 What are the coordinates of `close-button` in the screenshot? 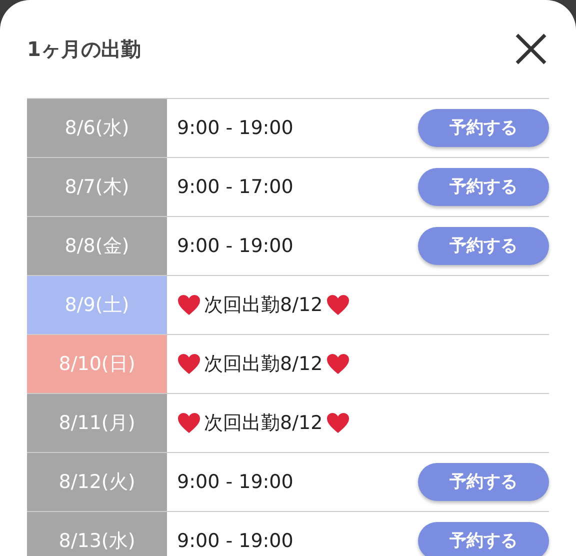 It's located at (531, 49).